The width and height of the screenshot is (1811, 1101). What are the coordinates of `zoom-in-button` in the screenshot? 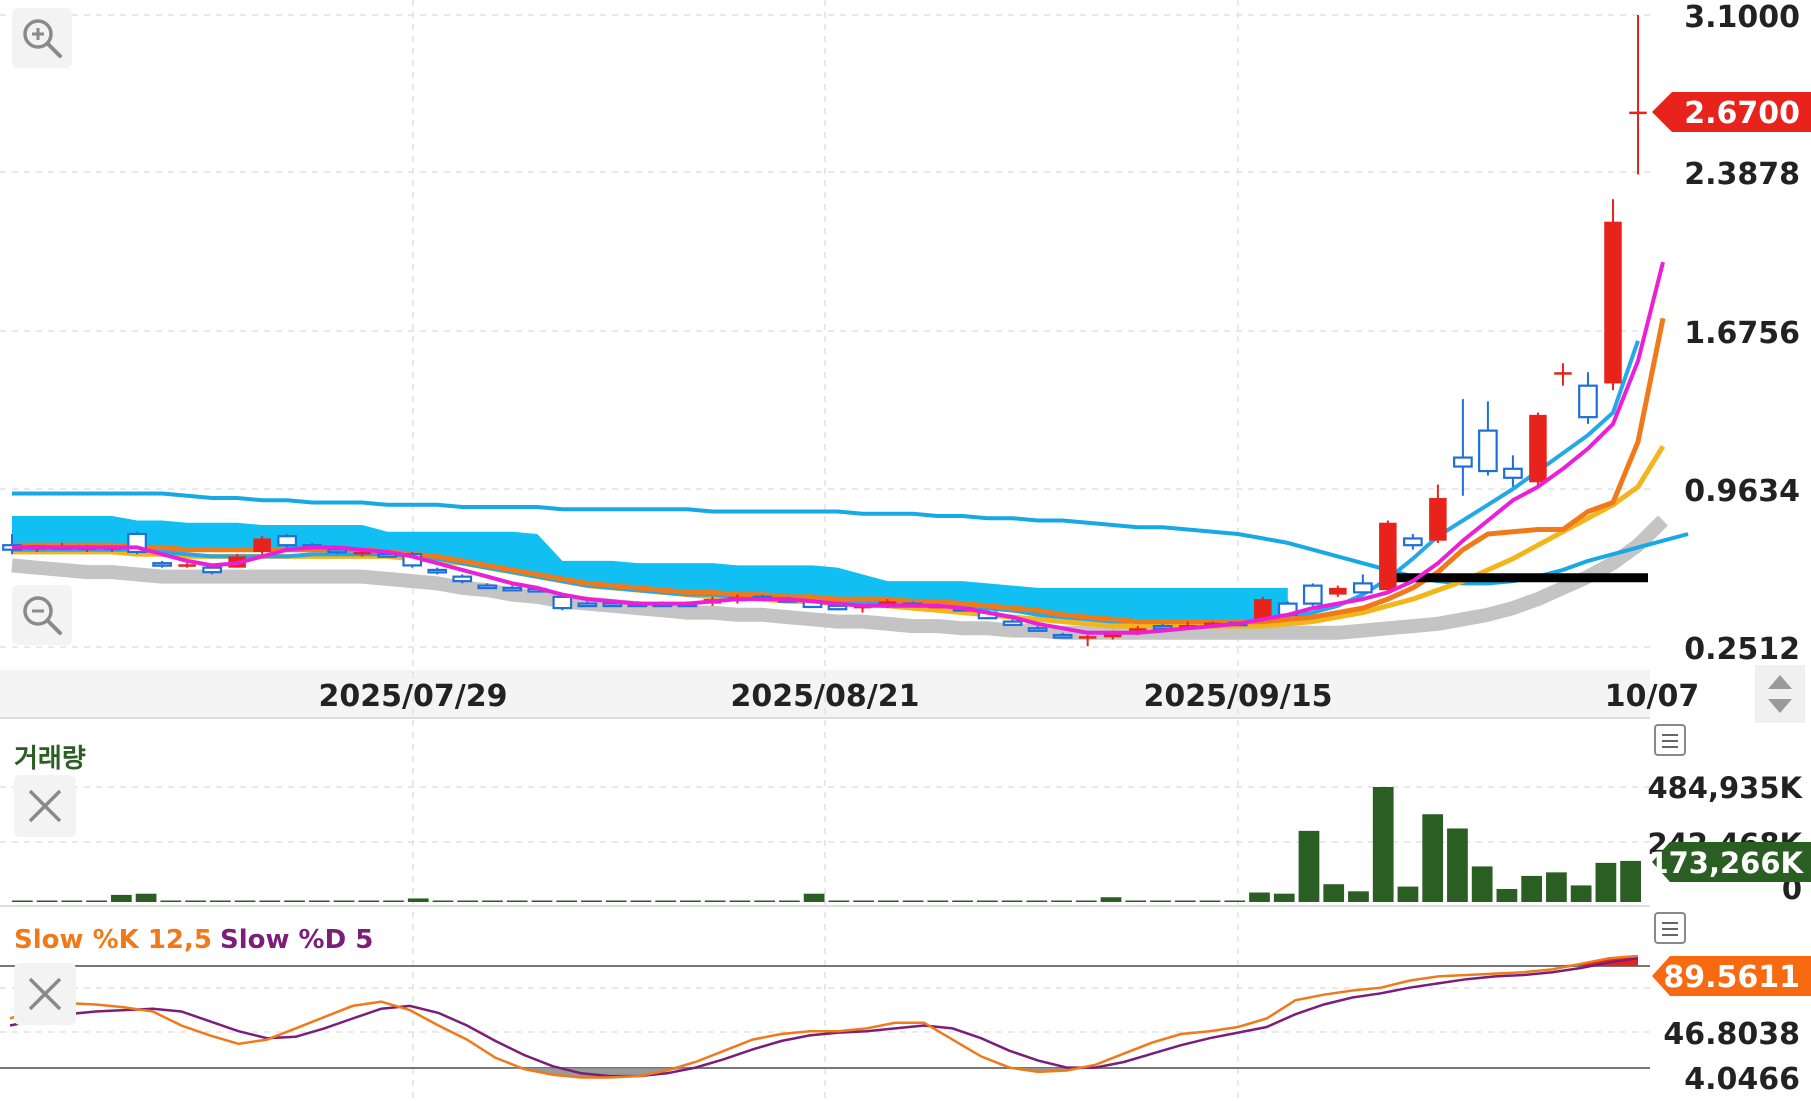 It's located at (42, 38).